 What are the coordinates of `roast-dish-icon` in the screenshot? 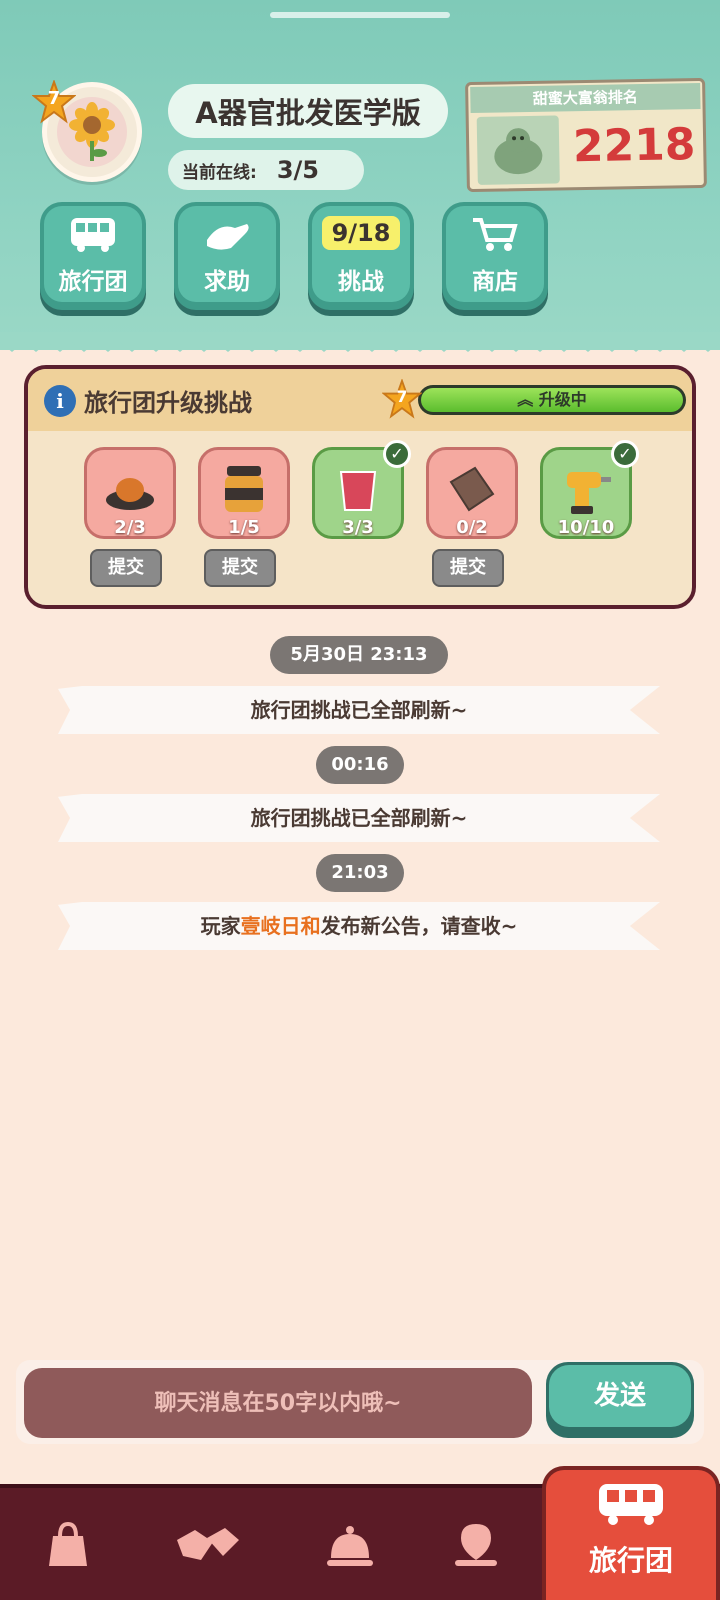 It's located at (130, 489).